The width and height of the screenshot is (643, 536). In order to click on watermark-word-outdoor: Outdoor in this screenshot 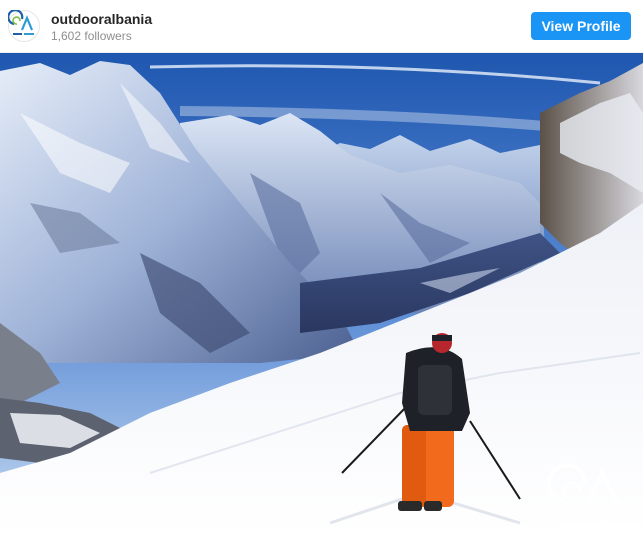, I will do `click(578, 527)`.